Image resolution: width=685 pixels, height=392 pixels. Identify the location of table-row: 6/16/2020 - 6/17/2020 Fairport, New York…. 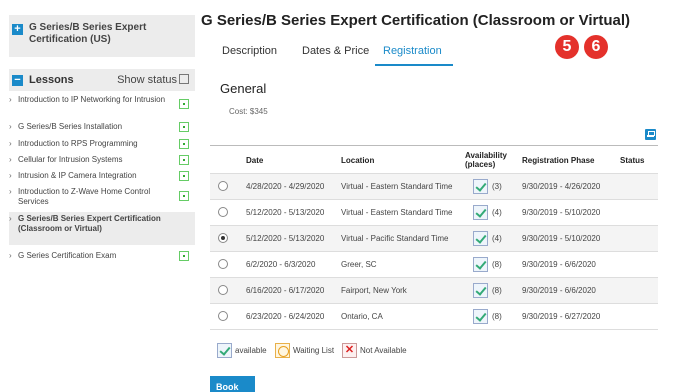
(434, 290).